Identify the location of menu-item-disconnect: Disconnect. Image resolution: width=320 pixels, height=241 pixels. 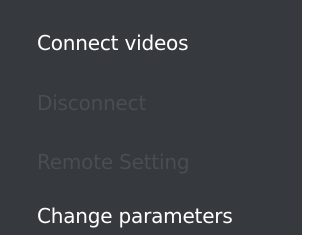
(92, 103).